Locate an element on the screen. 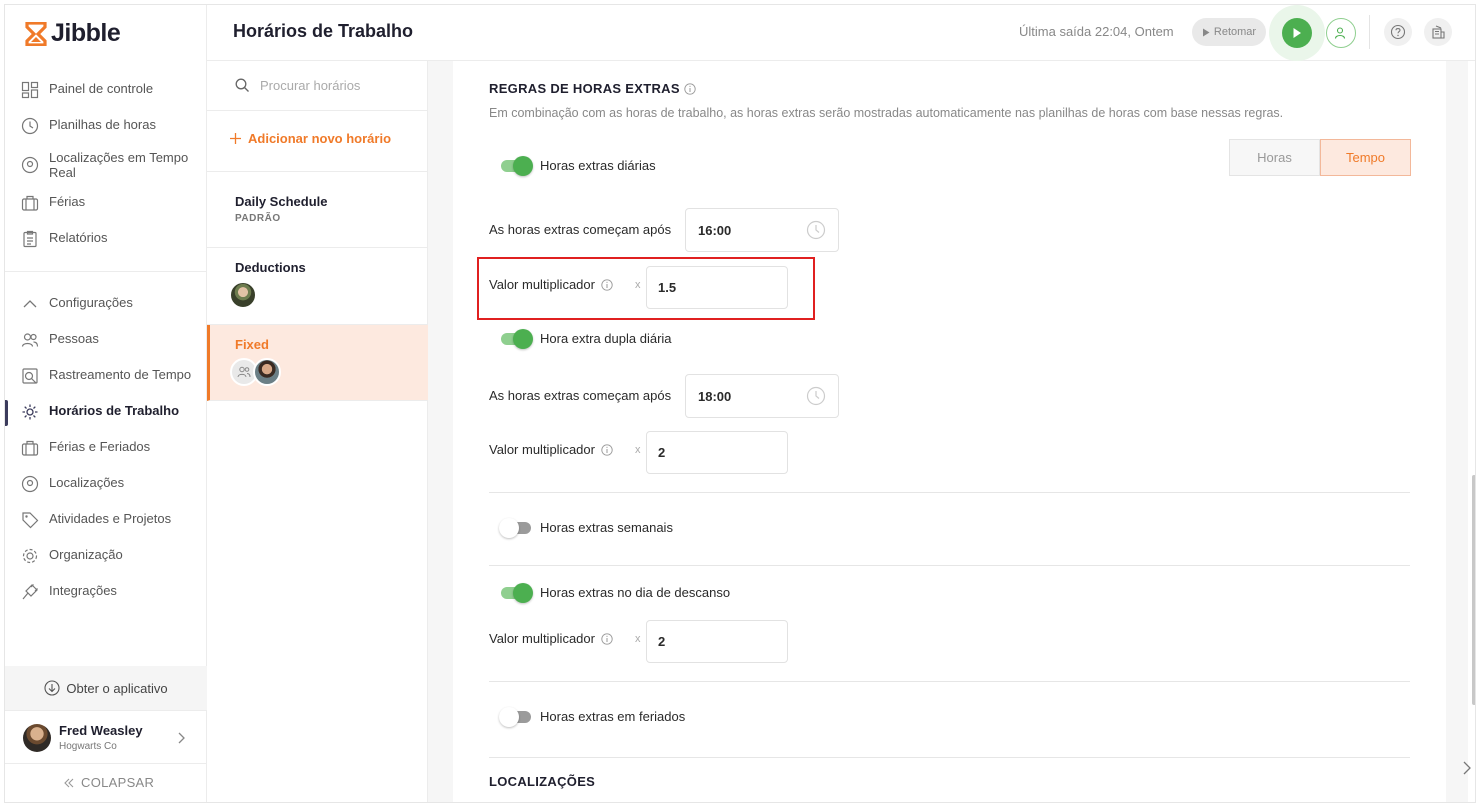 The width and height of the screenshot is (1480, 807). avatar is located at coordinates (267, 372).